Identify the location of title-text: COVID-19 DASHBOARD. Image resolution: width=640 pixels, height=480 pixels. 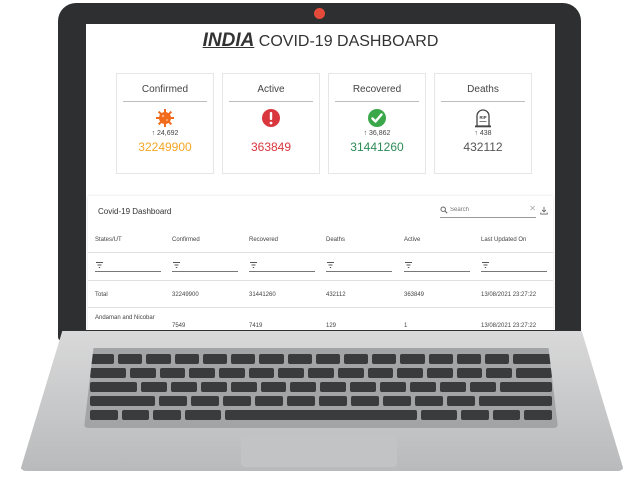
(346, 41).